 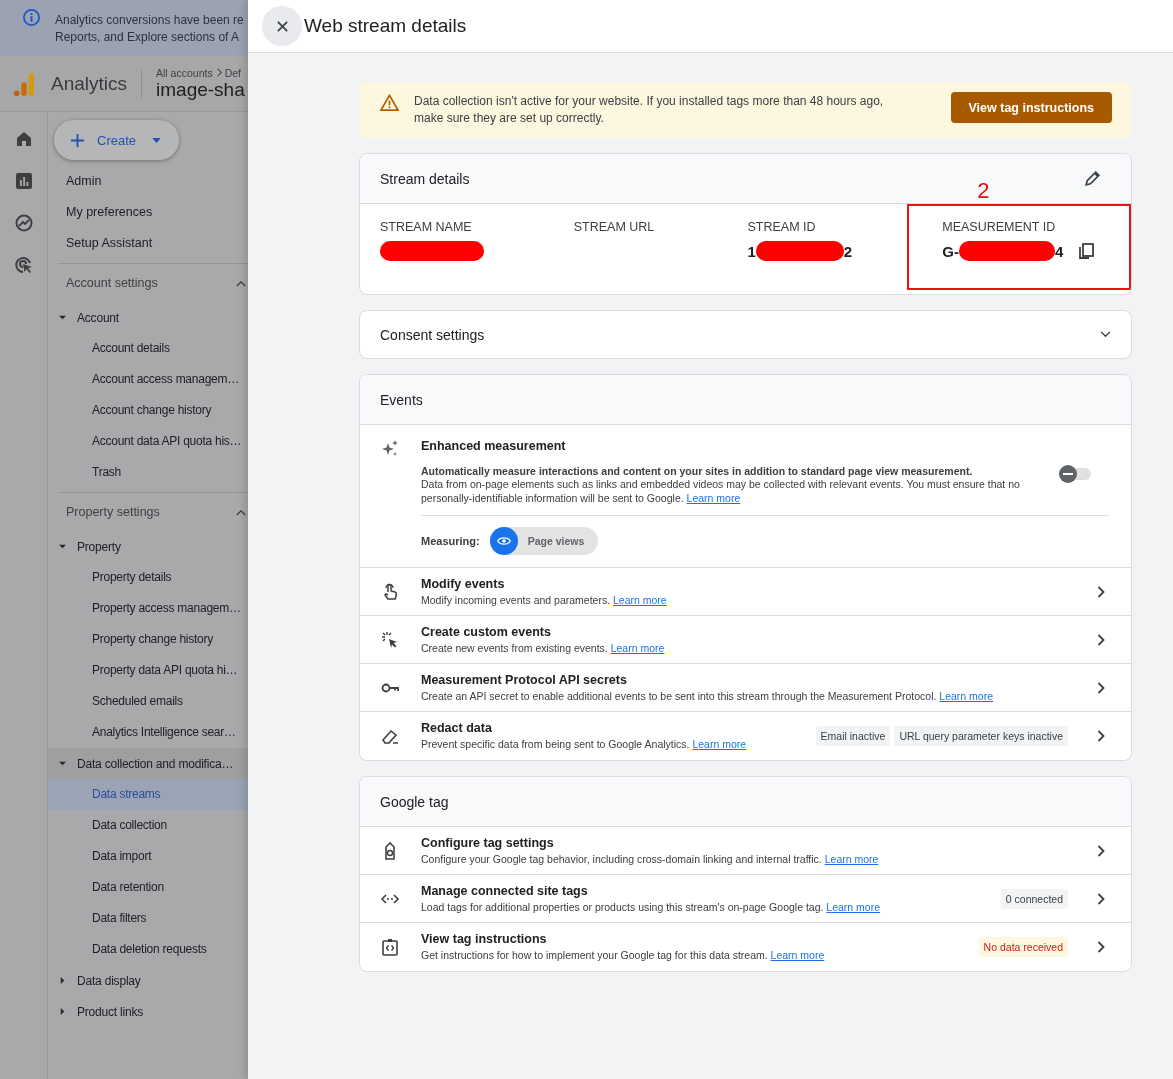 What do you see at coordinates (950, 251) in the screenshot?
I see `field-value: G-` at bounding box center [950, 251].